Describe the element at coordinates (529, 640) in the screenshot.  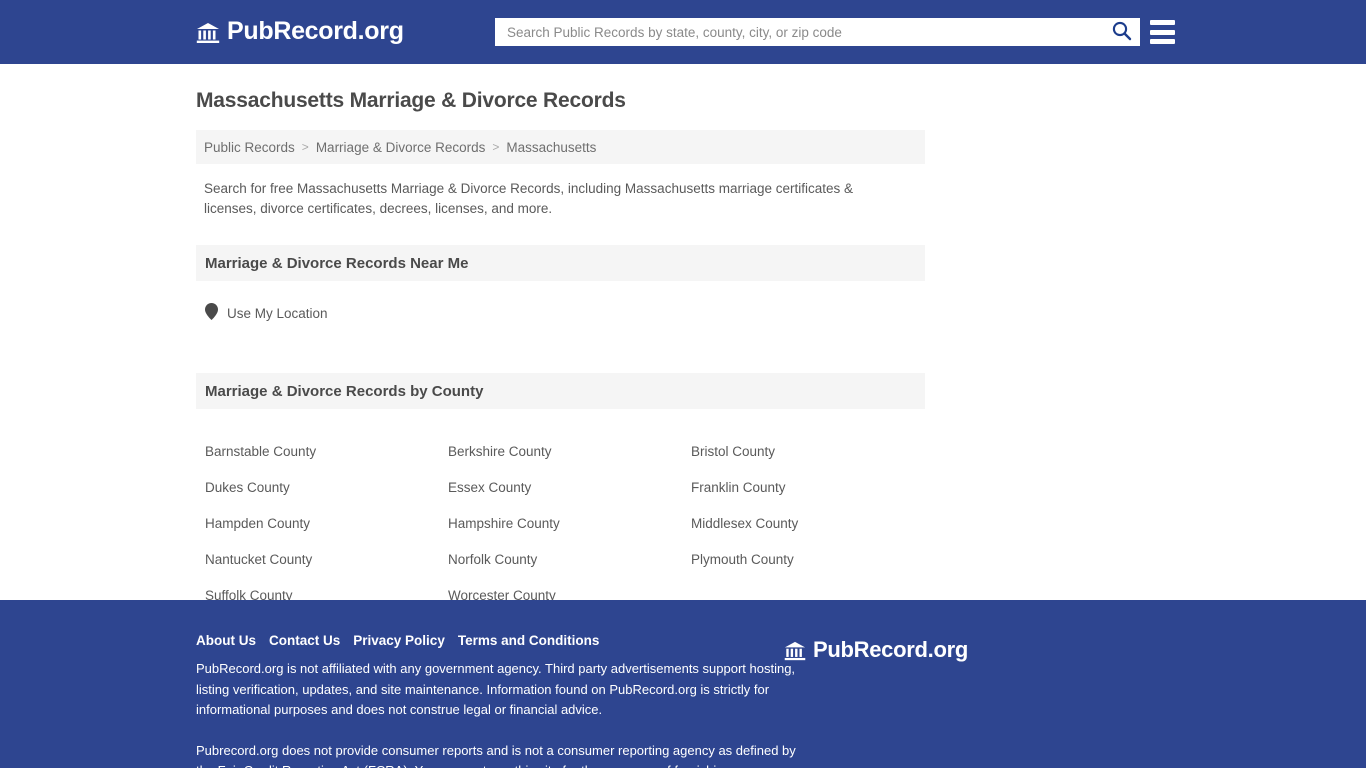
I see `footer-link-terms-and-conditions: Terms and Conditions` at that location.